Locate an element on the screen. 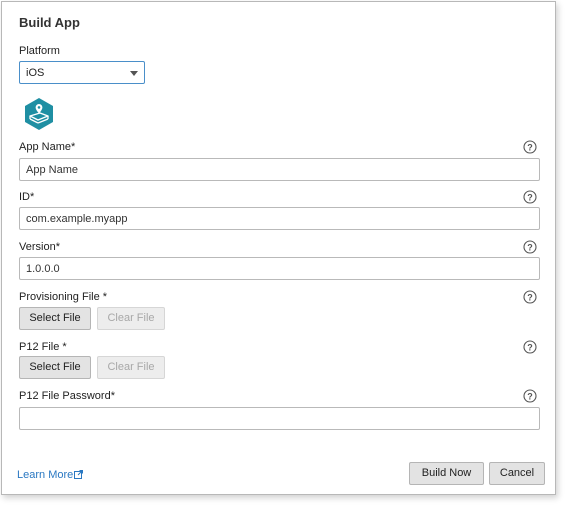 The image size is (573, 514). version-input is located at coordinates (279, 268).